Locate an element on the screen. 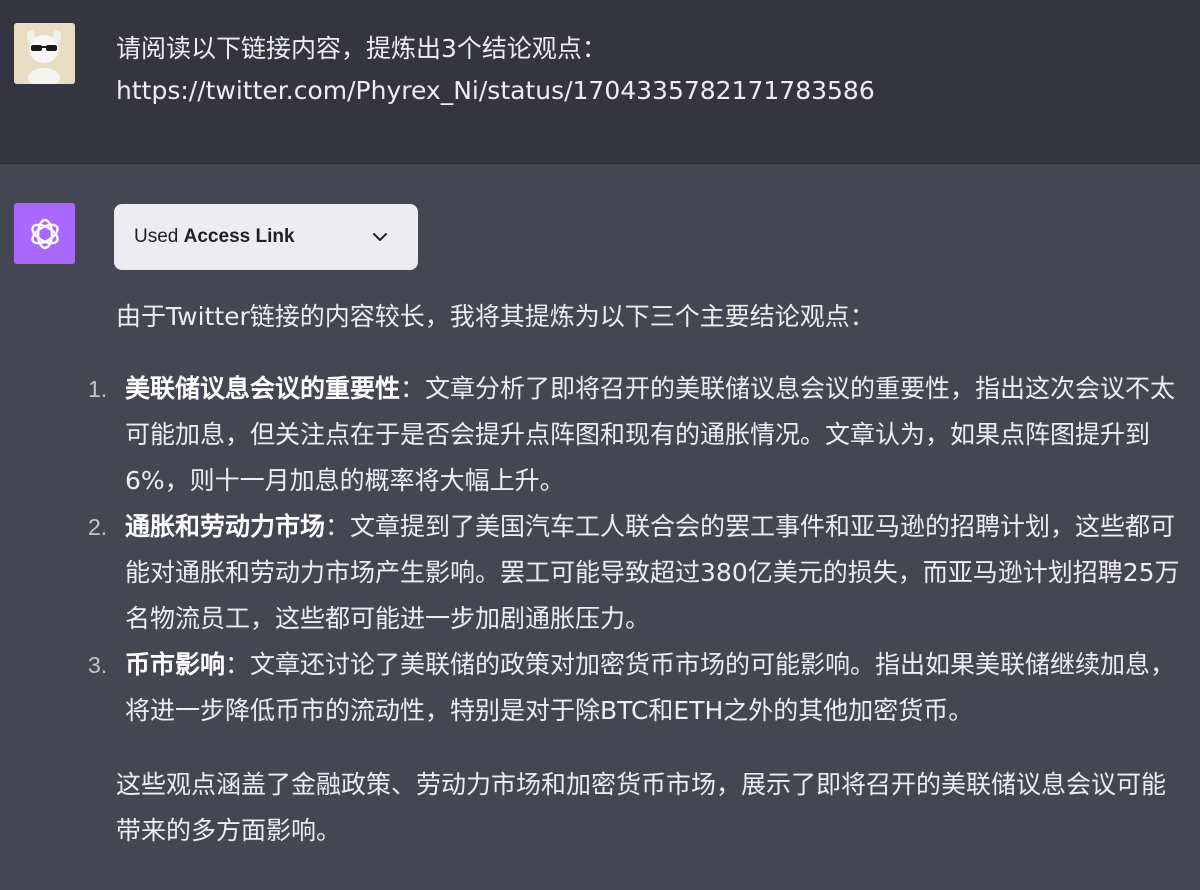  chevron-down-icon is located at coordinates (380, 237).